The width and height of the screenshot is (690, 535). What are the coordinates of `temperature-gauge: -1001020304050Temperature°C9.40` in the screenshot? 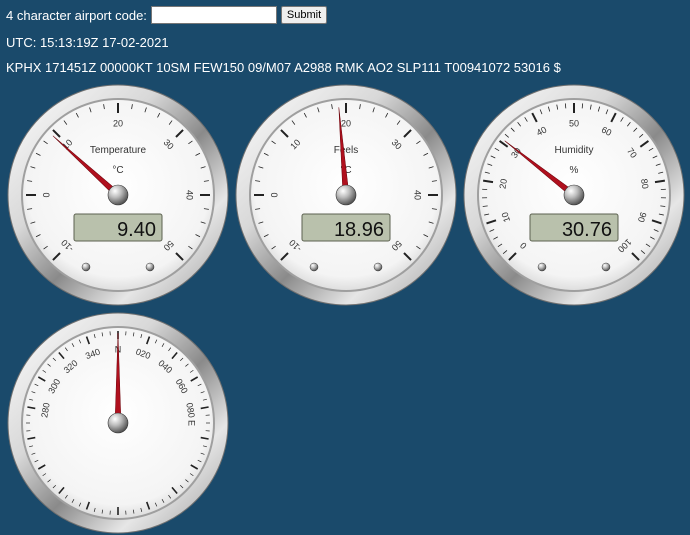 It's located at (118, 195).